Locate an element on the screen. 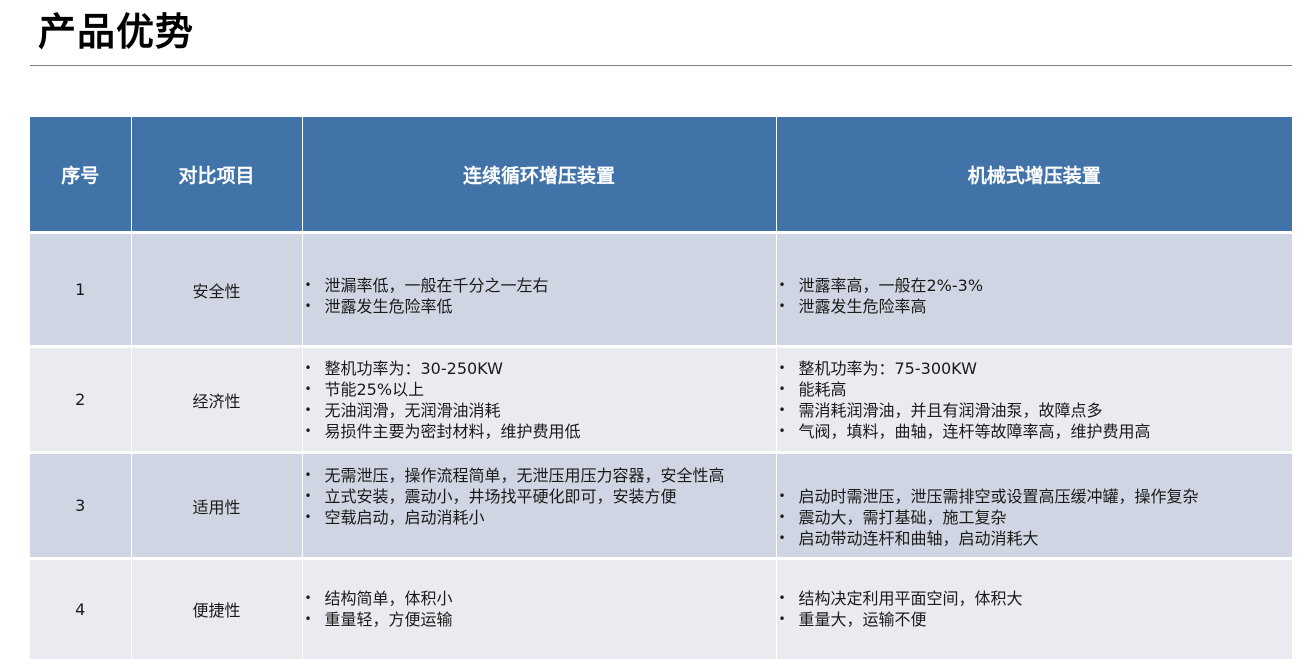  list-item: 泄漏率低，一般在千分之一左右 is located at coordinates (540, 285).